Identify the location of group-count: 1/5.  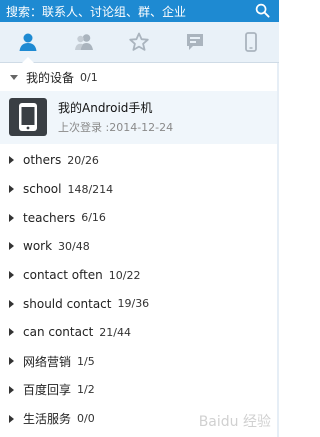
(86, 361).